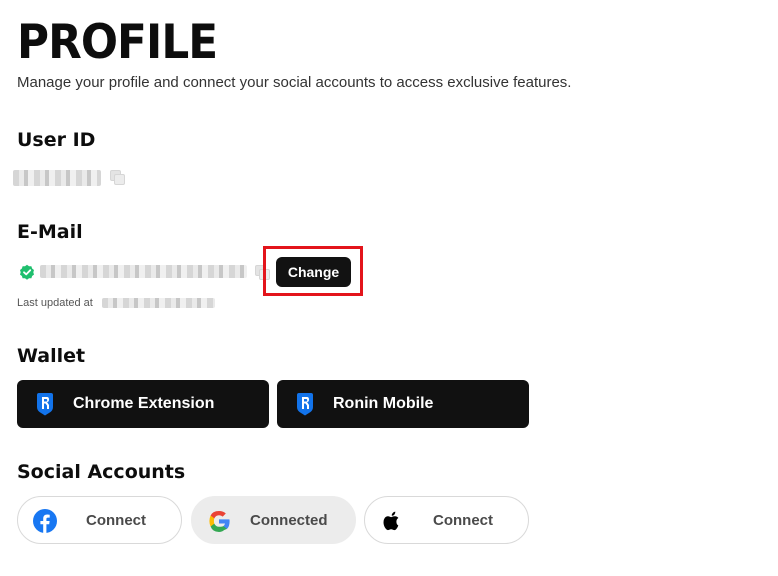 The height and width of the screenshot is (576, 778). I want to click on chrome-extension-button: Chrome Extension, so click(143, 404).